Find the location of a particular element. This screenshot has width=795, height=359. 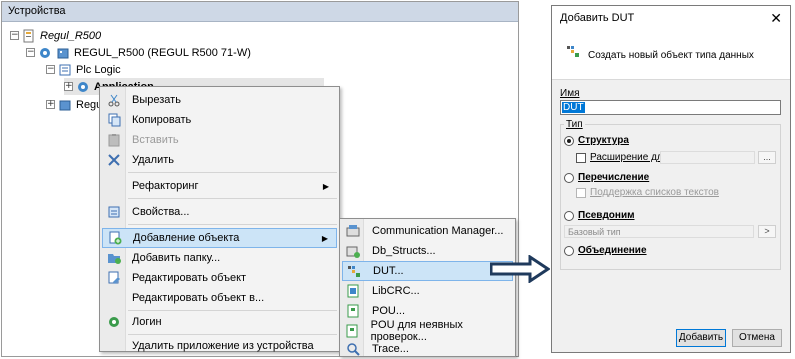

trace-icon is located at coordinates (353, 349).